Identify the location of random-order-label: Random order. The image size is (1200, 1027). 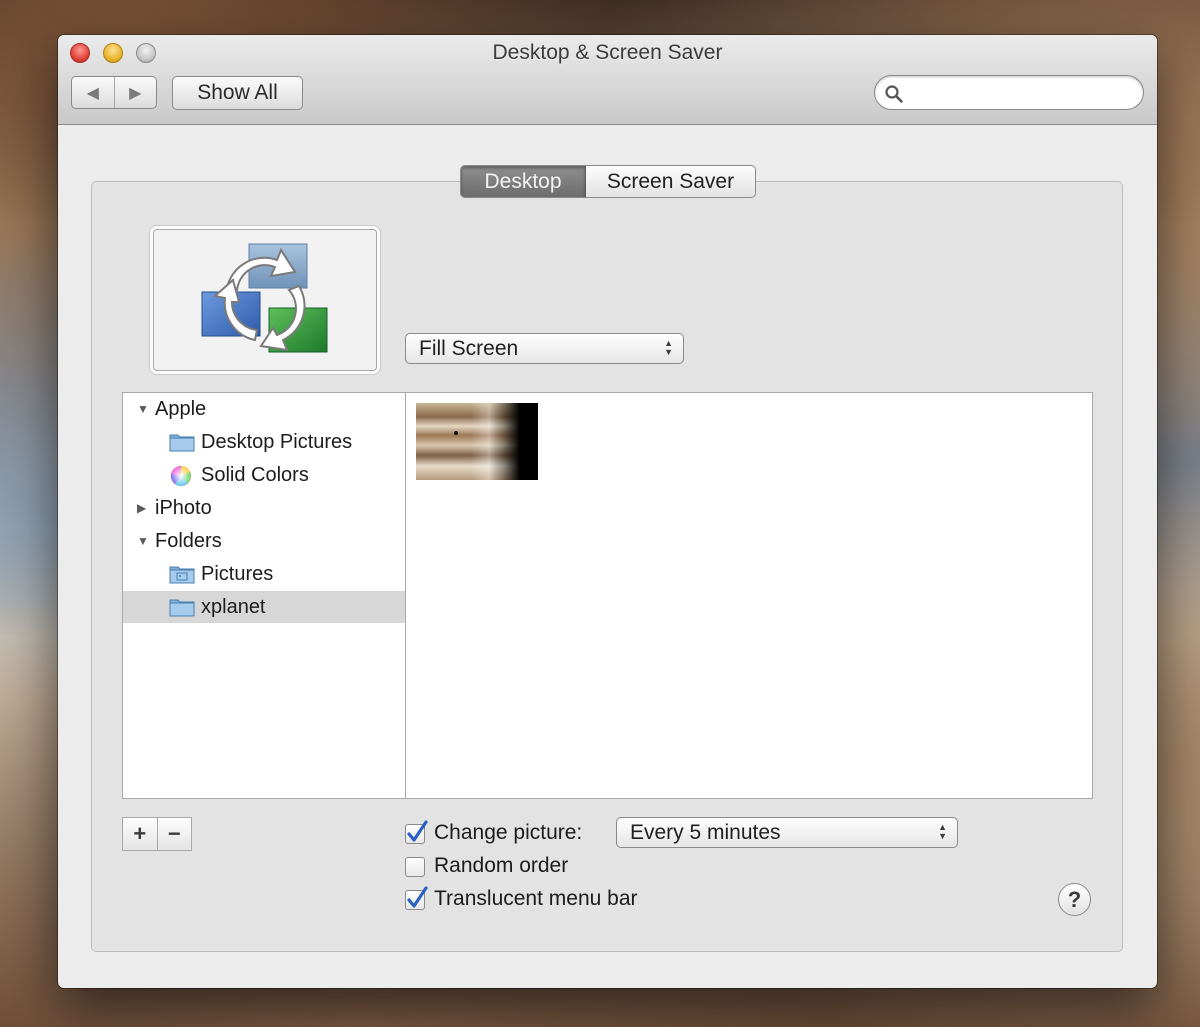
(501, 865).